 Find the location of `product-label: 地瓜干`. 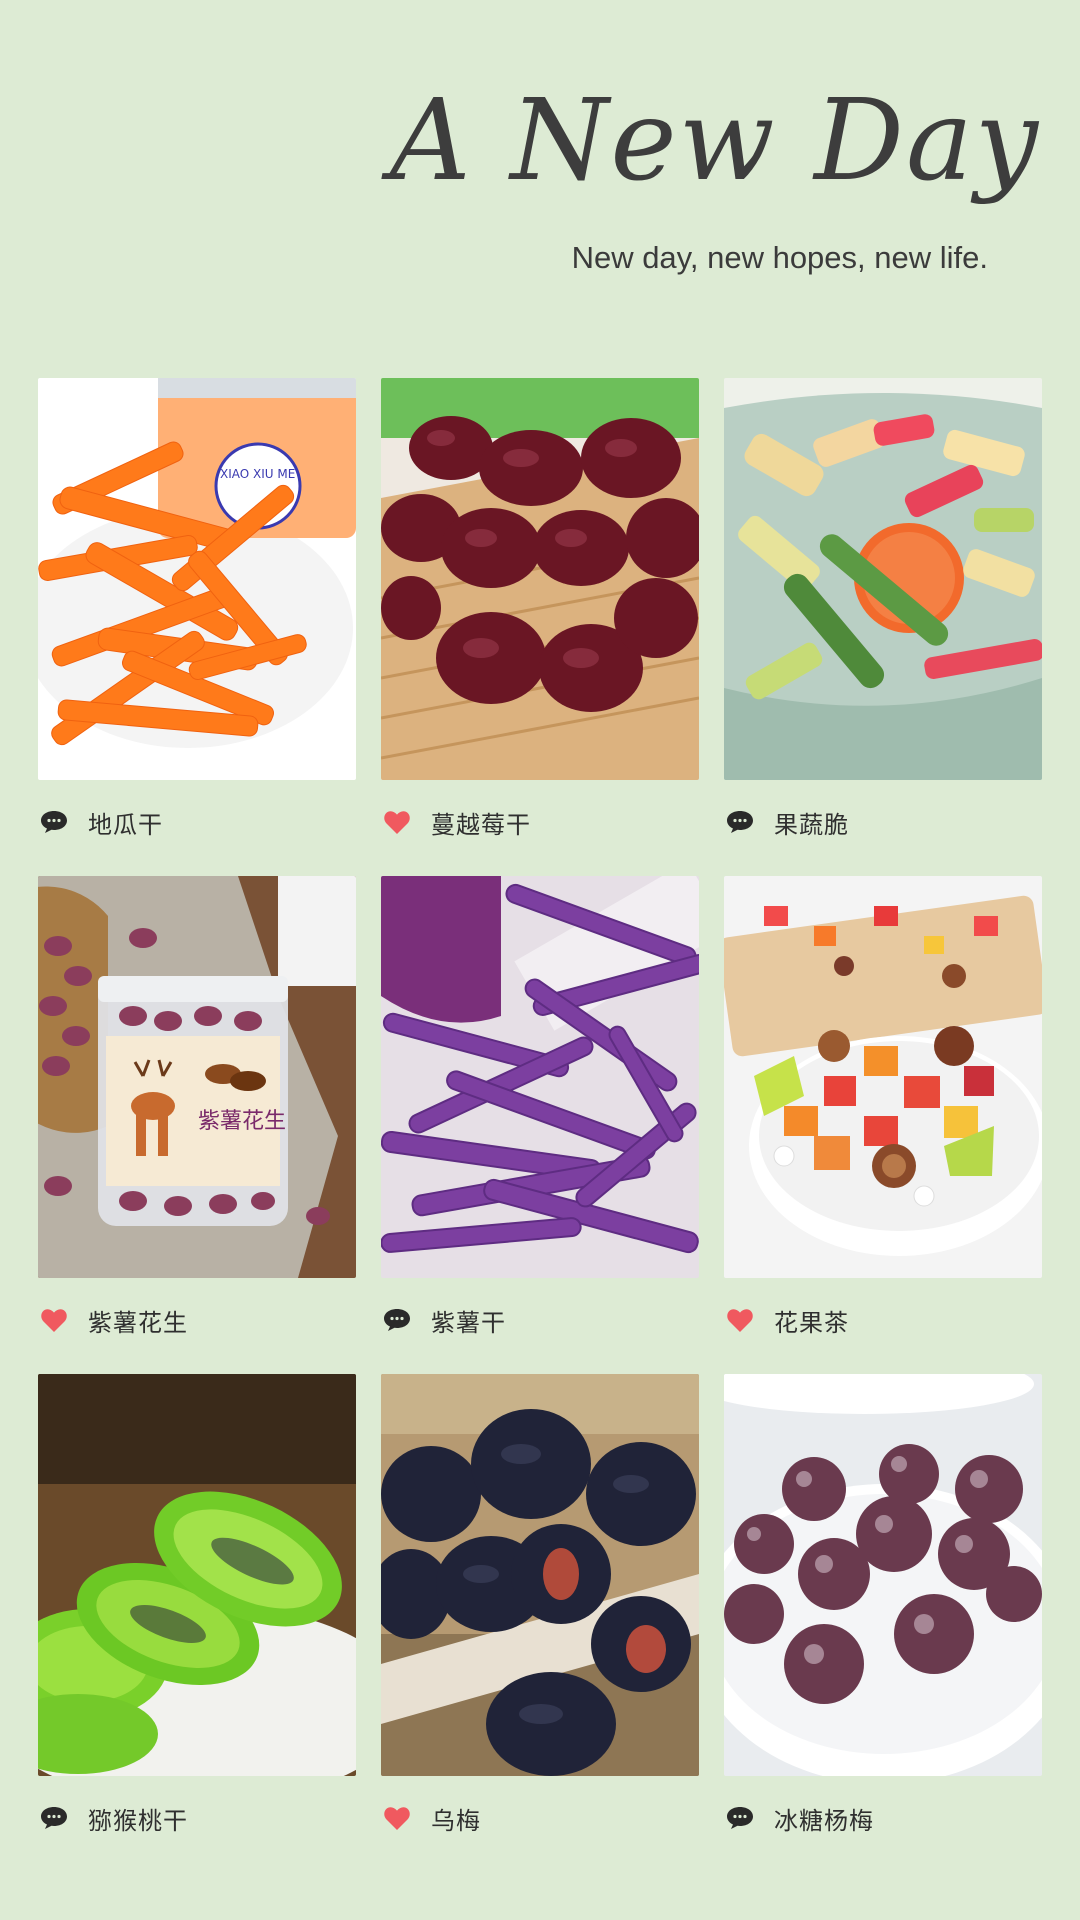

product-label: 地瓜干 is located at coordinates (125, 822).